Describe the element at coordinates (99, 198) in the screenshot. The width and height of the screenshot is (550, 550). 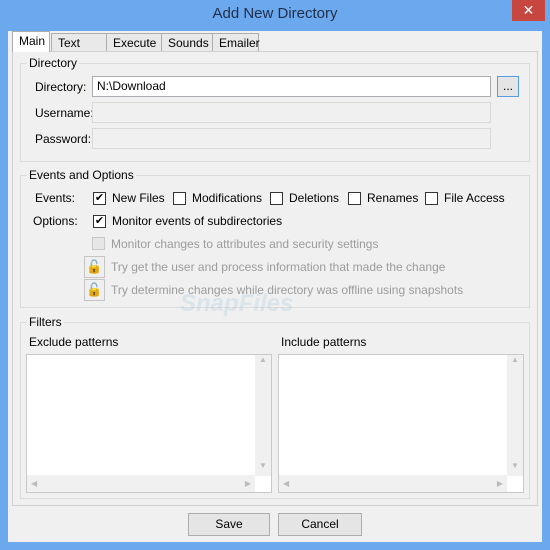
I see `new-files-checkbox: ✔` at that location.